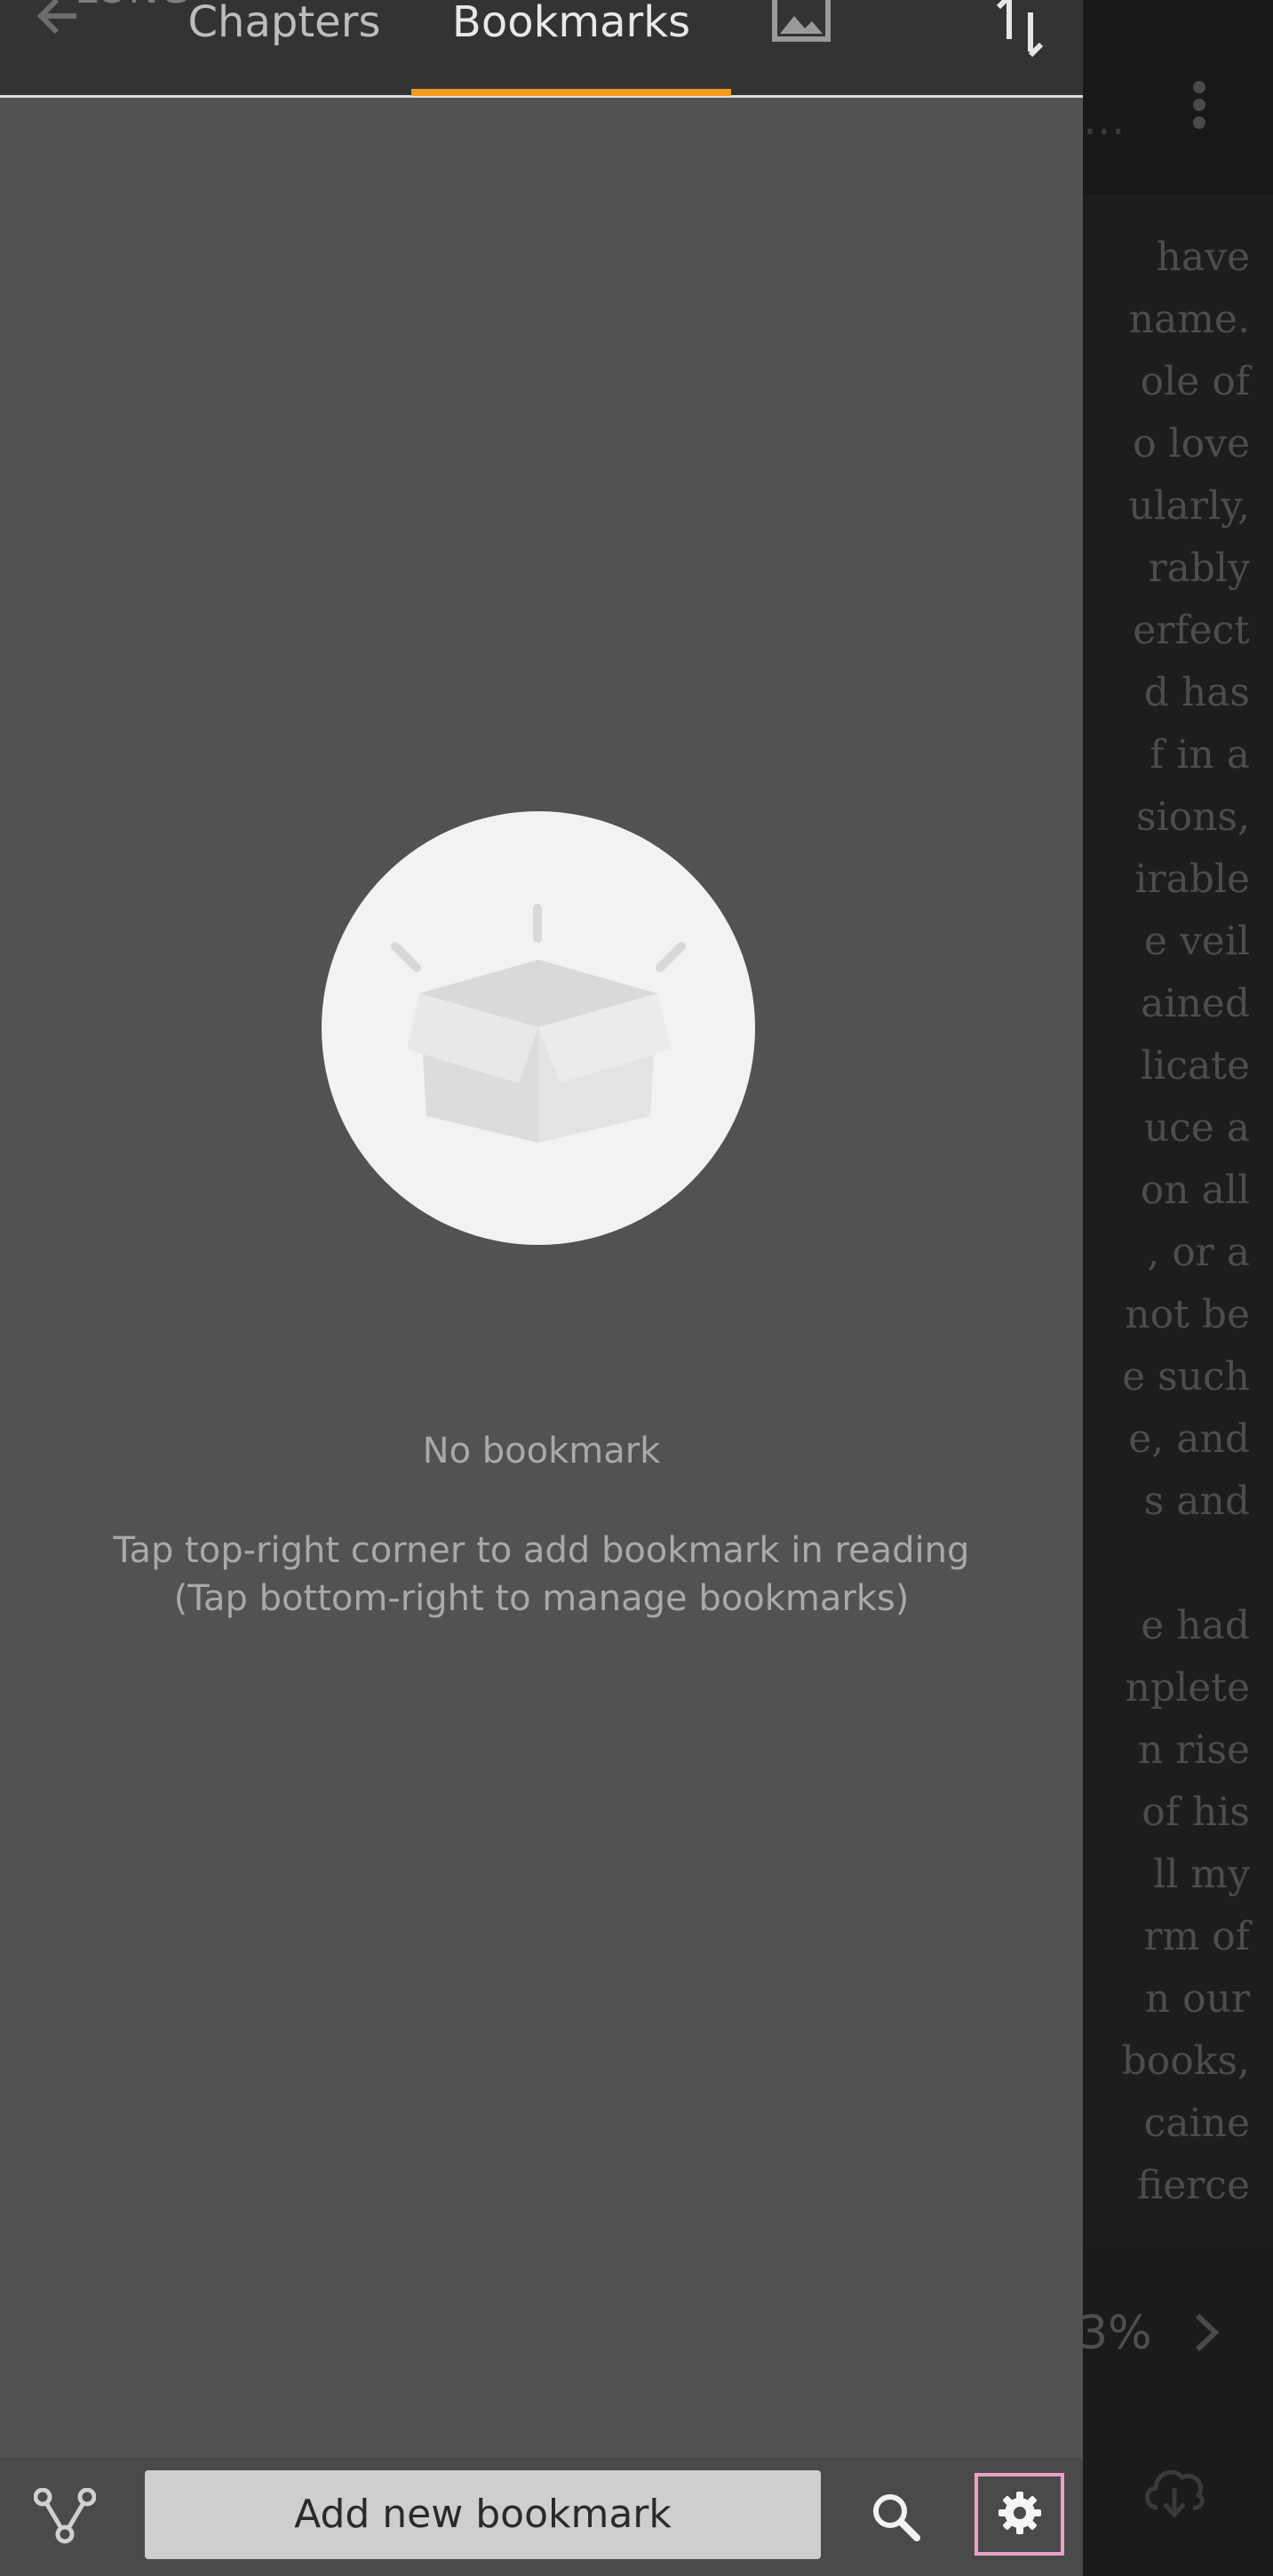 The width and height of the screenshot is (1273, 2576). Describe the element at coordinates (1196, 1066) in the screenshot. I see `reader-text-line: licate` at that location.